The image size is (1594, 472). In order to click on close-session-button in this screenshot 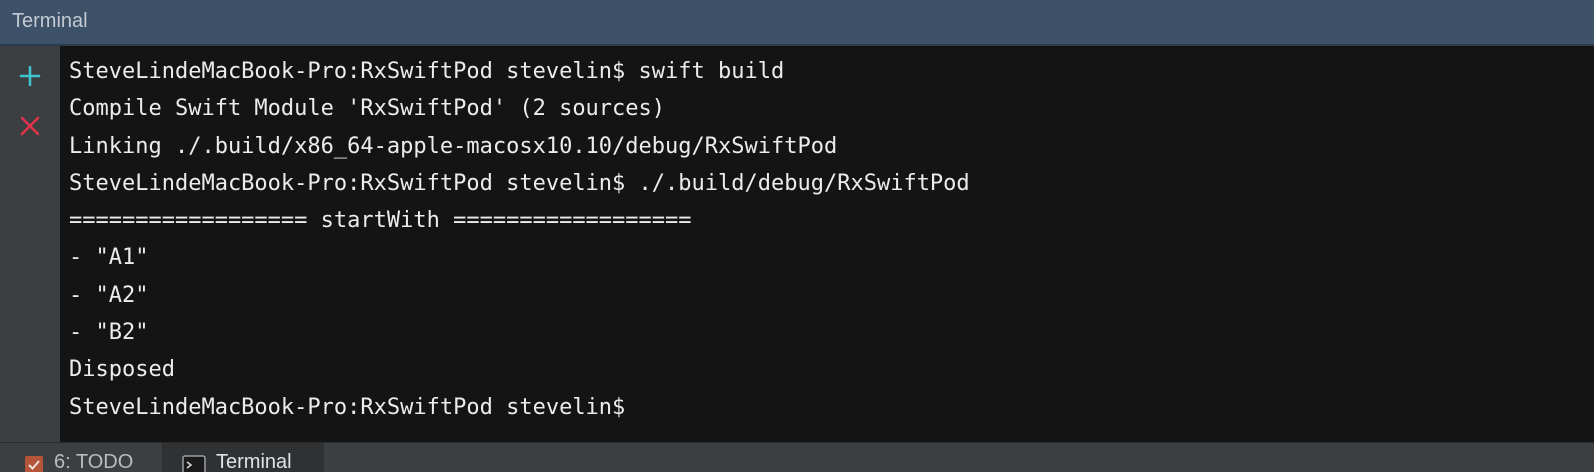, I will do `click(30, 126)`.